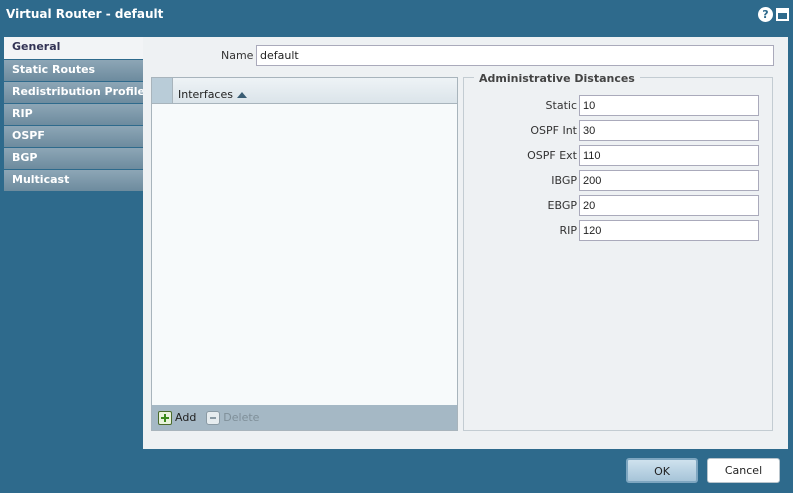  Describe the element at coordinates (73, 70) in the screenshot. I see `tab-static-routes: Static Routes` at that location.